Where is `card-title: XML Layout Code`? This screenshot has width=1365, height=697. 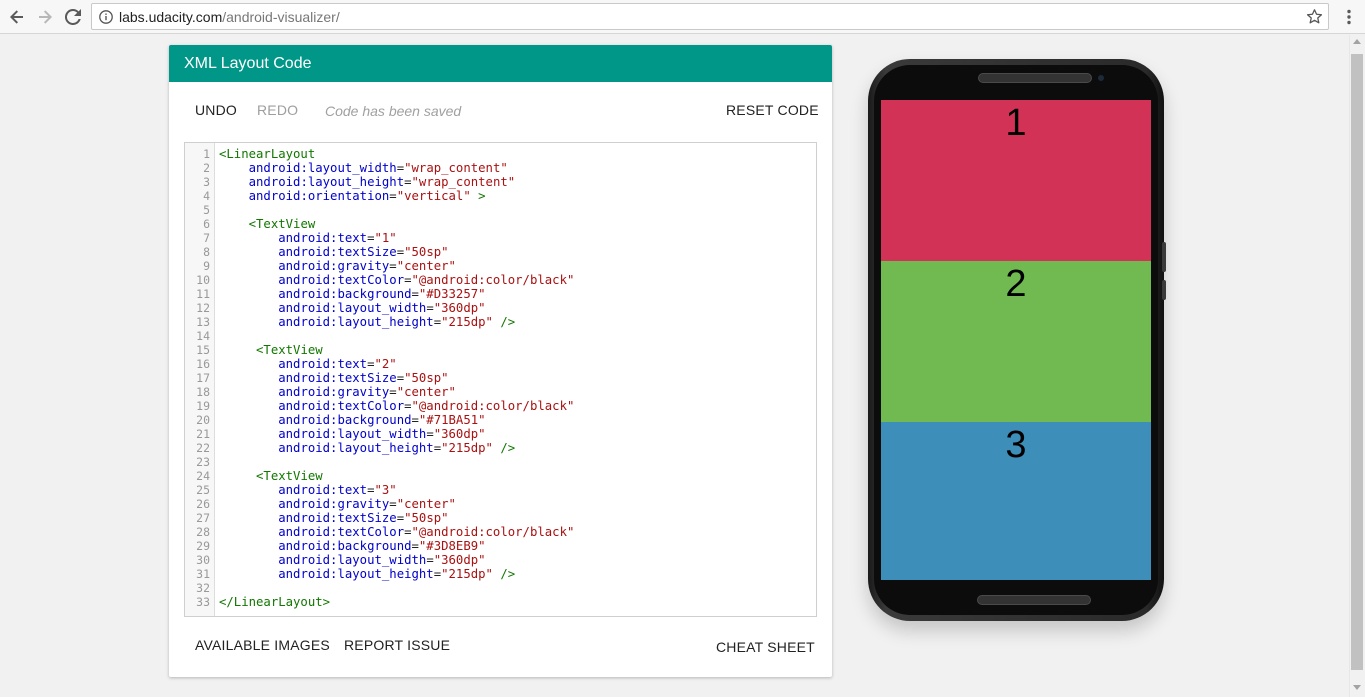 card-title: XML Layout Code is located at coordinates (500, 63).